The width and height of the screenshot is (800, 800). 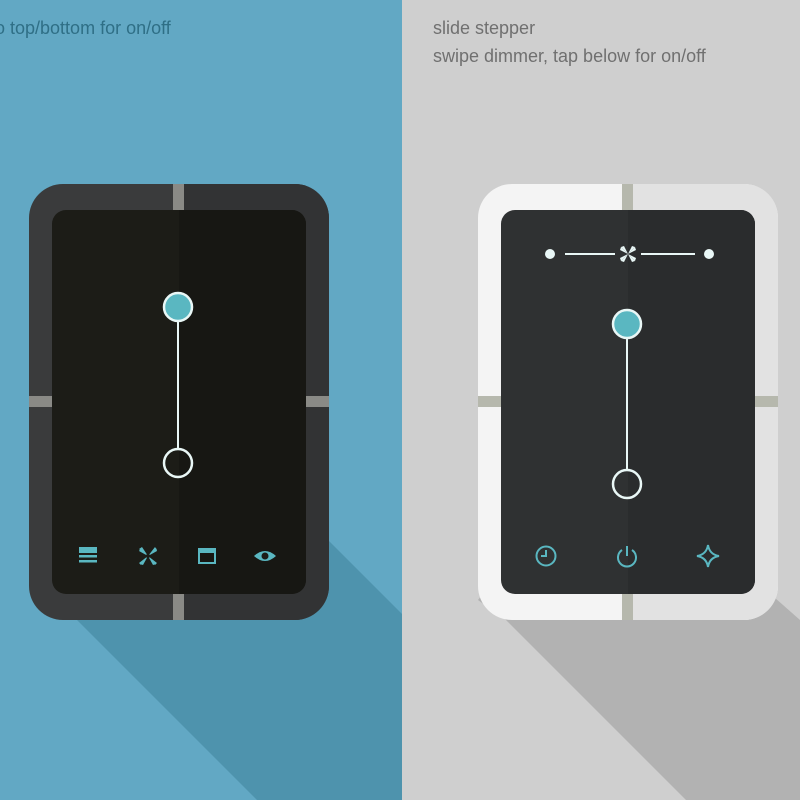 What do you see at coordinates (178, 197) in the screenshot?
I see `left-seam-top` at bounding box center [178, 197].